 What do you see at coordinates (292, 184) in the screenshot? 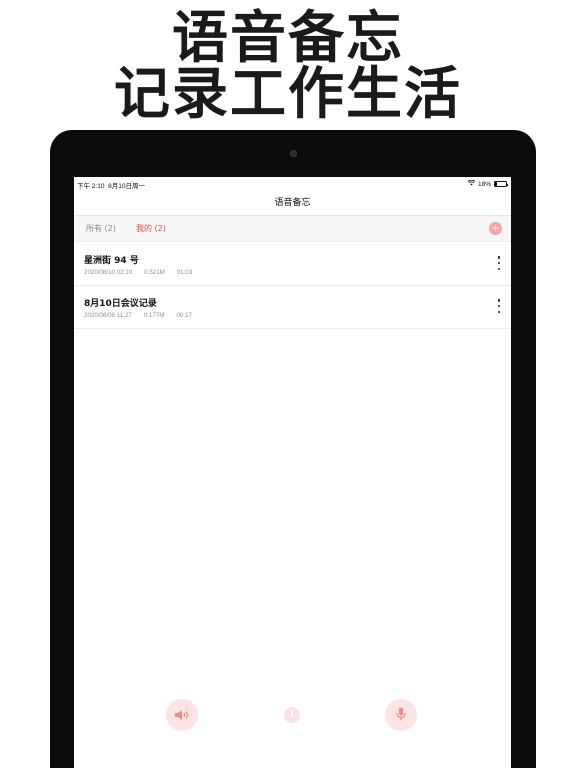
I see `status-bar: 下午 2:10 8月10日周一 18%` at bounding box center [292, 184].